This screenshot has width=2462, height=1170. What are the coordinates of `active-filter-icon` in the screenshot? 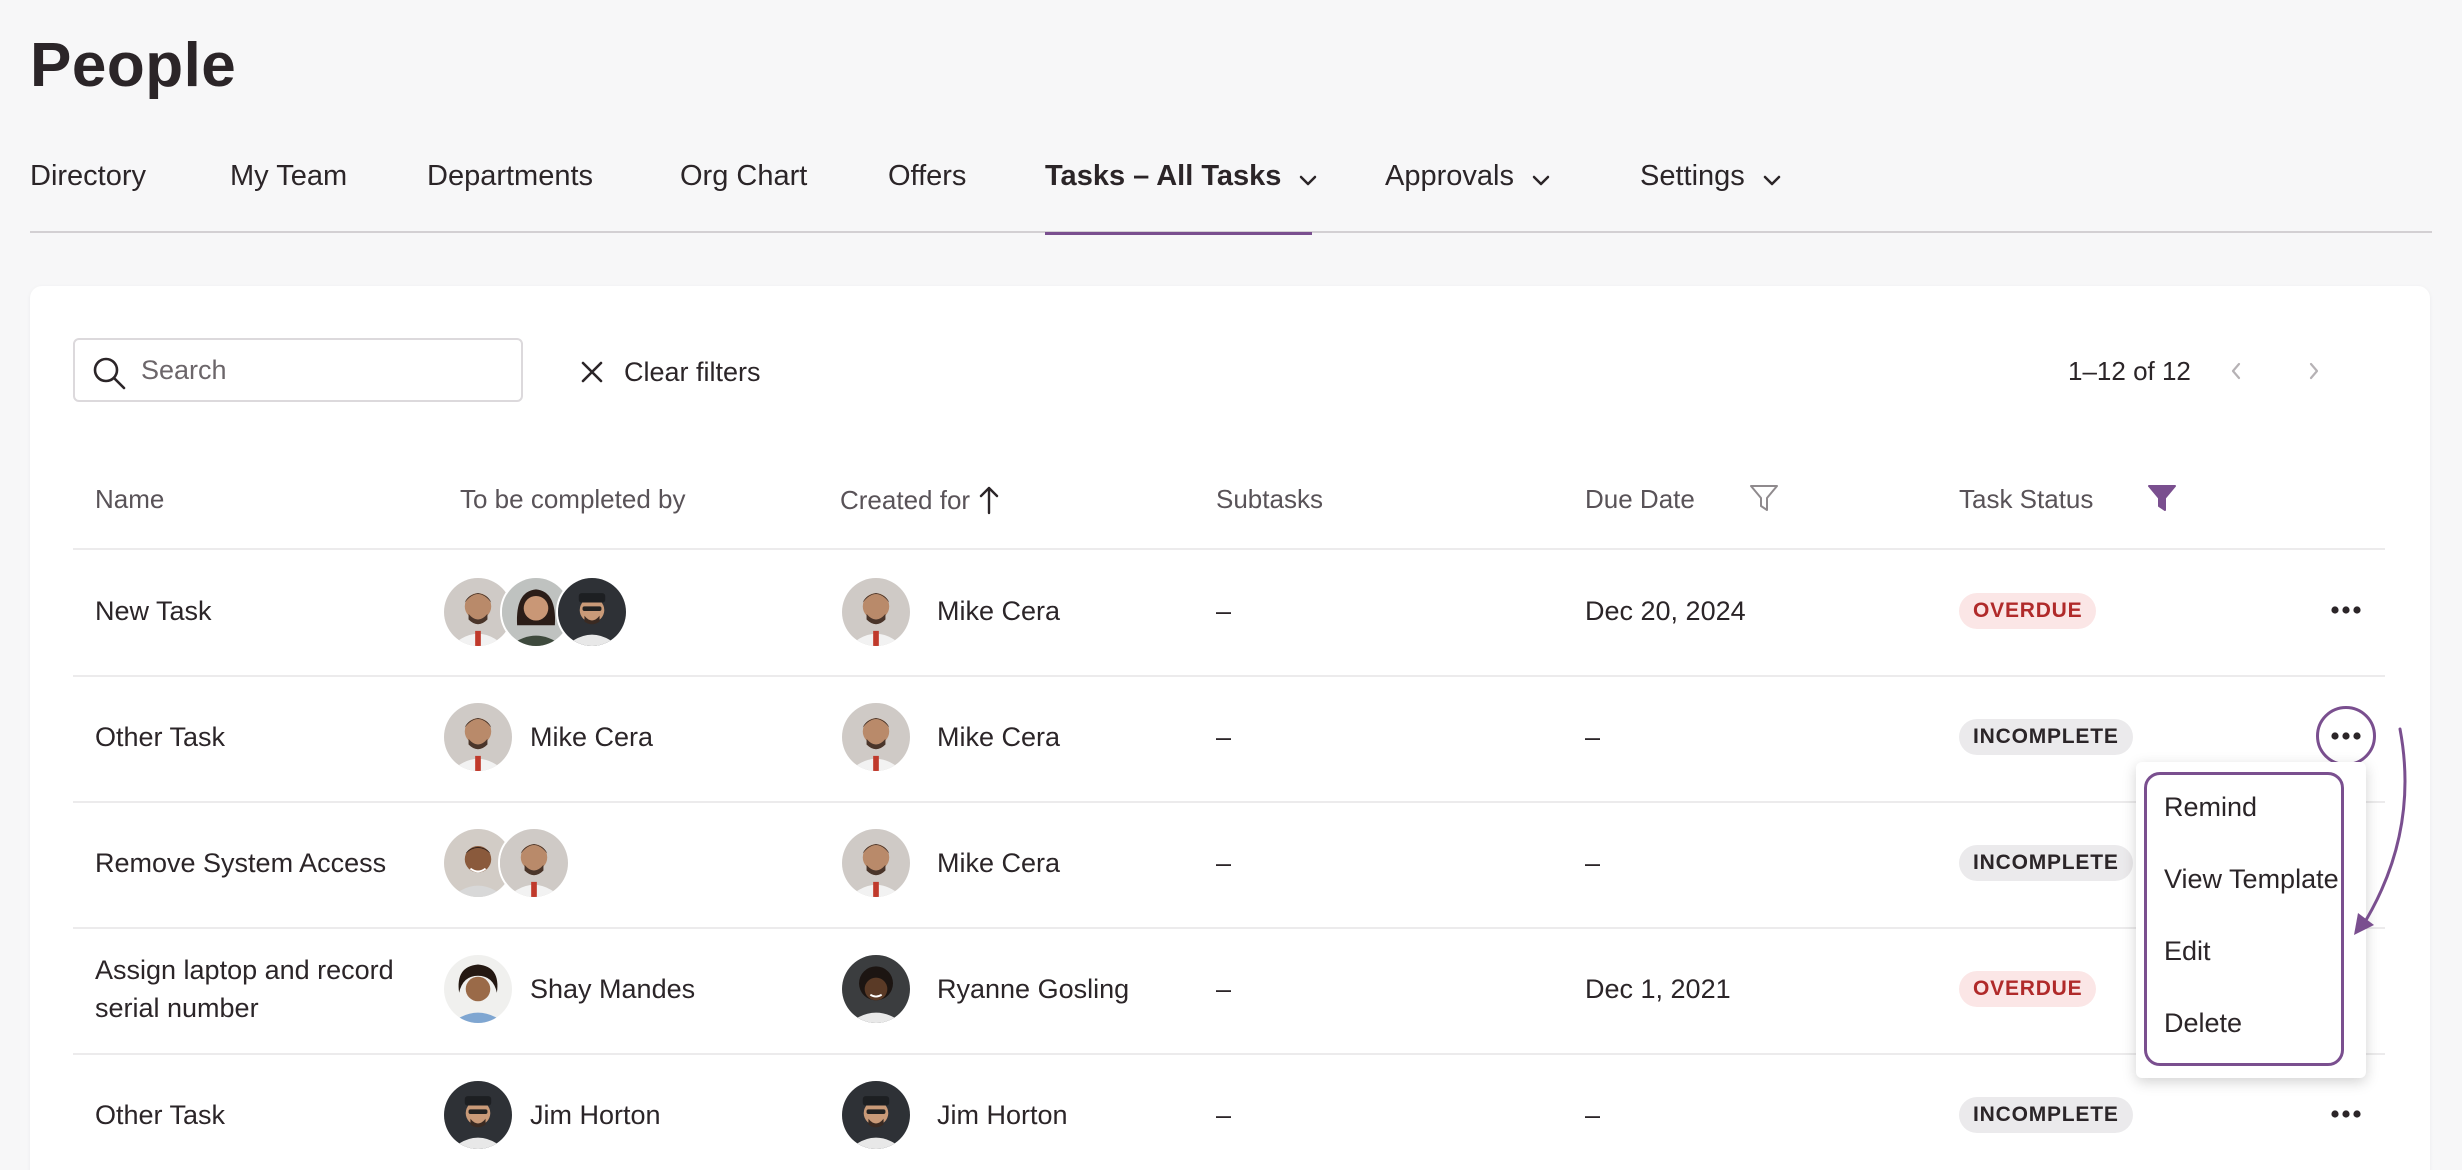 It's located at (2162, 500).